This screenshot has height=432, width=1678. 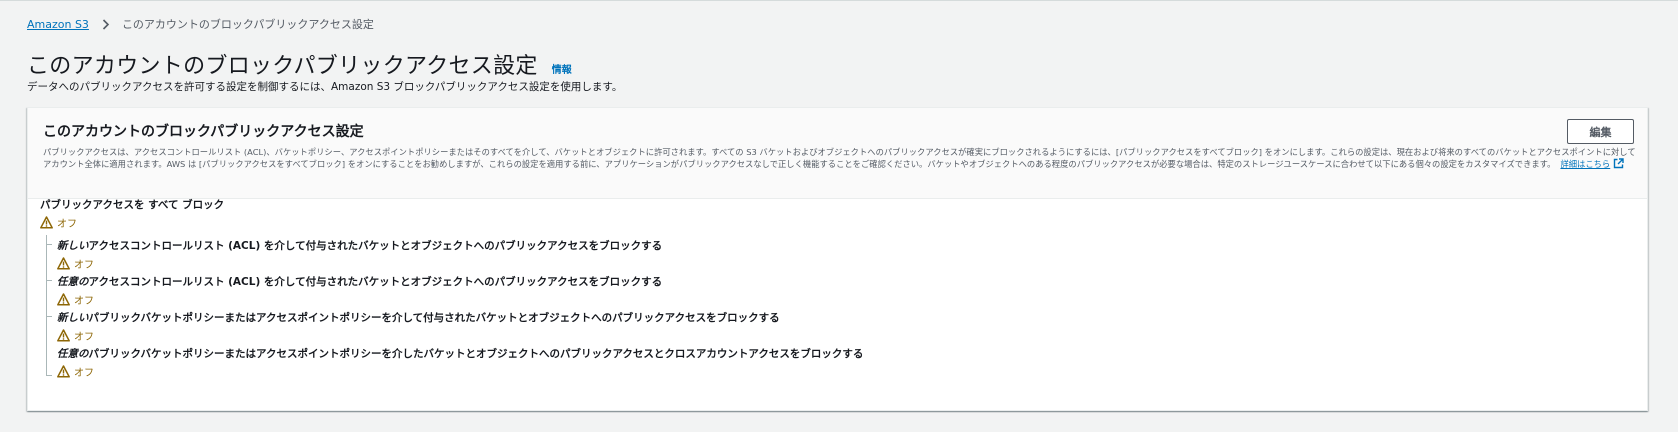 I want to click on edit-button: 編集, so click(x=1600, y=131).